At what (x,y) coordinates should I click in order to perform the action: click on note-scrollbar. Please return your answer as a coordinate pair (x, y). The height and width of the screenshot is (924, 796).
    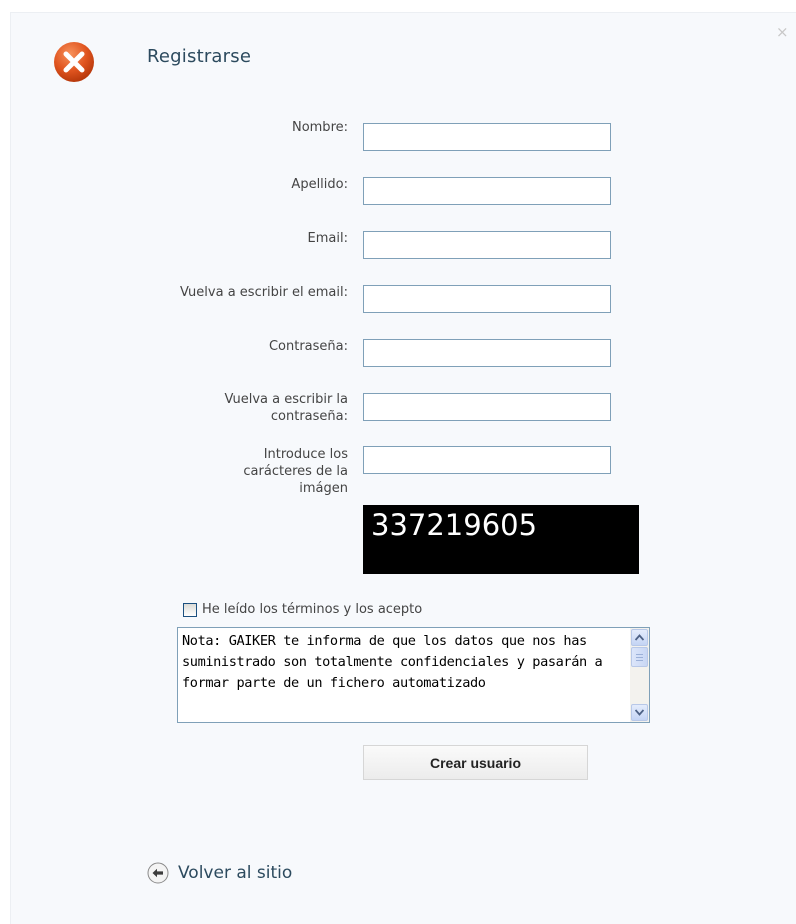
    Looking at the image, I should click on (639, 675).